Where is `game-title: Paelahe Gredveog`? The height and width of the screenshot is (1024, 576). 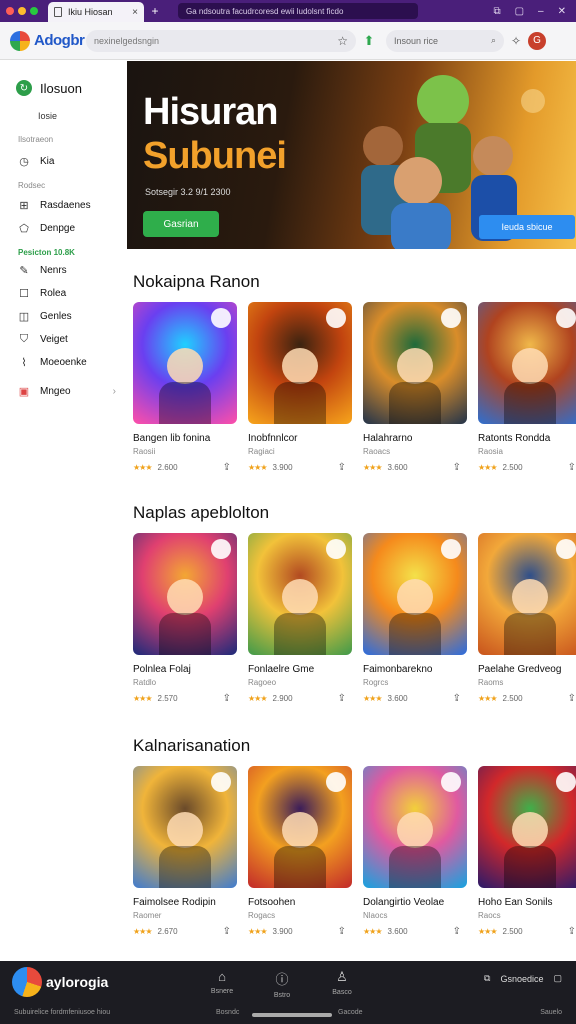
game-title: Paelahe Gredveog is located at coordinates (527, 669).